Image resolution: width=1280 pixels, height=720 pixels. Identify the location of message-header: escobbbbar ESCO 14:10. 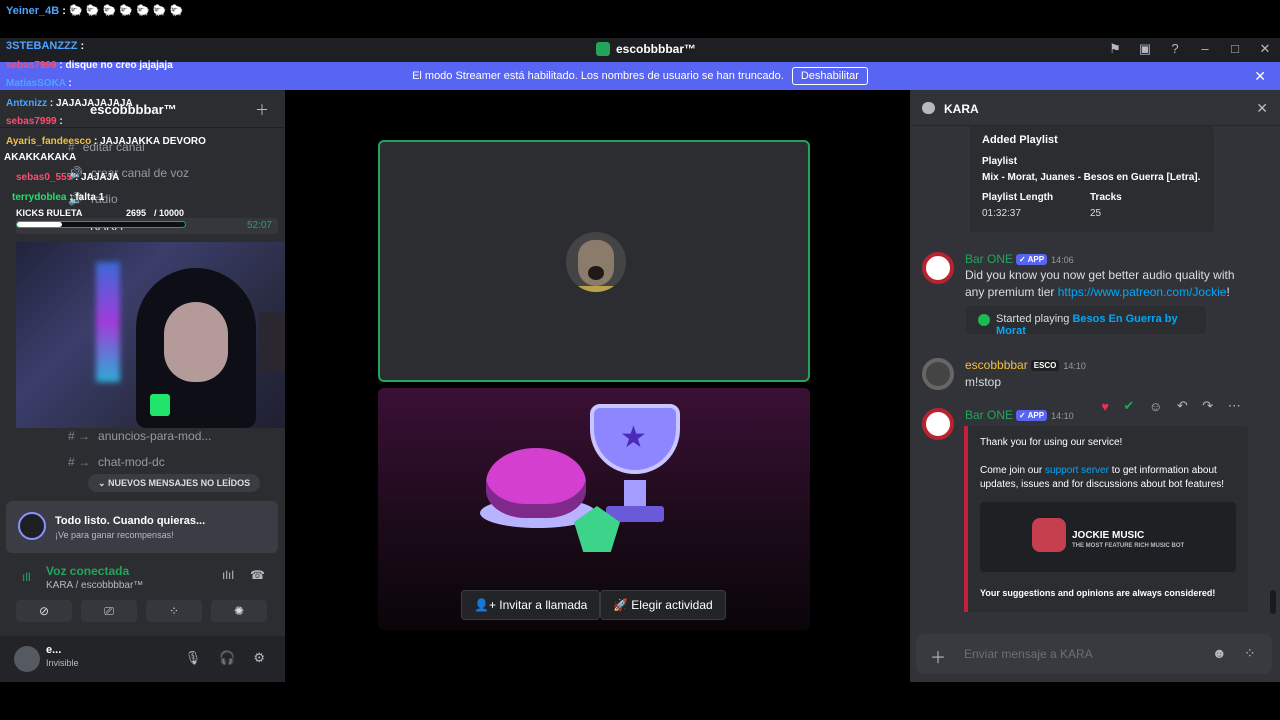
(1025, 365).